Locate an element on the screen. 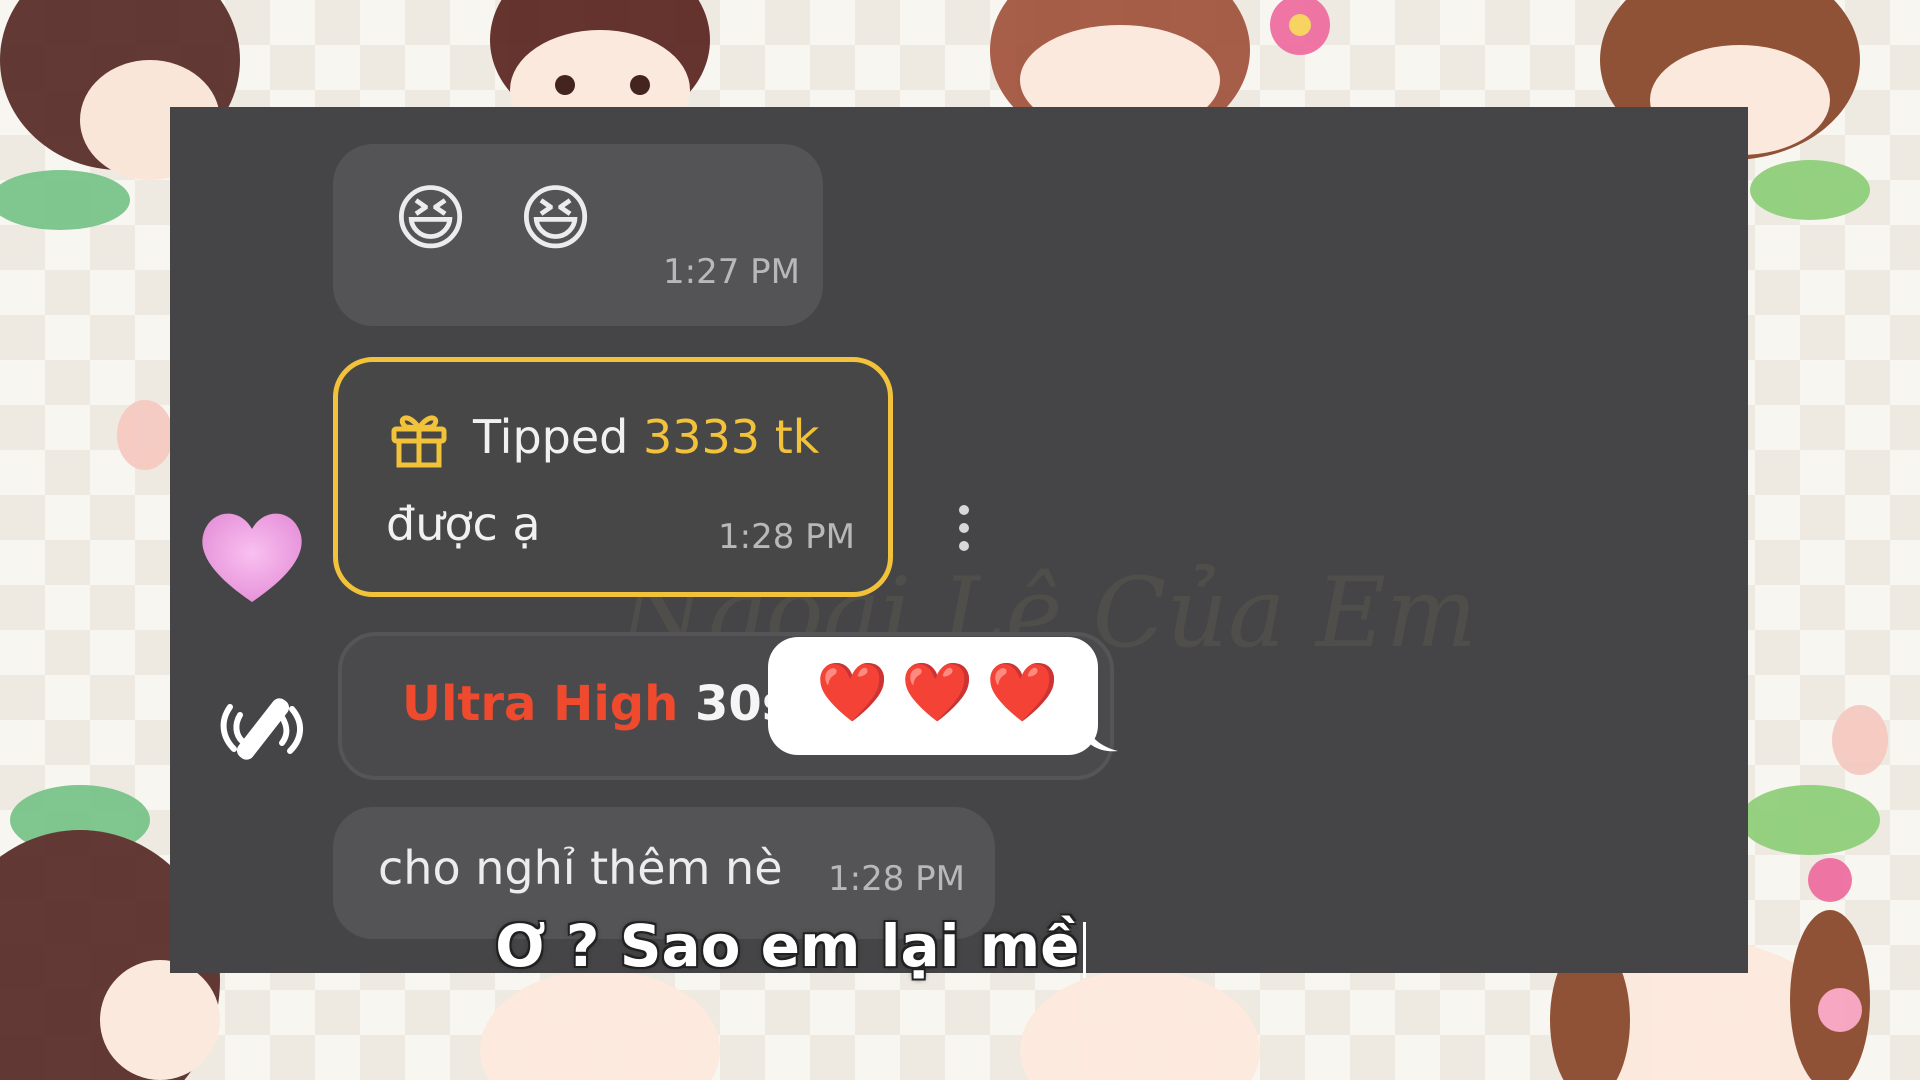 The height and width of the screenshot is (1080, 1920). emoji-message-bubble: 😆 😆 1:27 PM is located at coordinates (578, 235).